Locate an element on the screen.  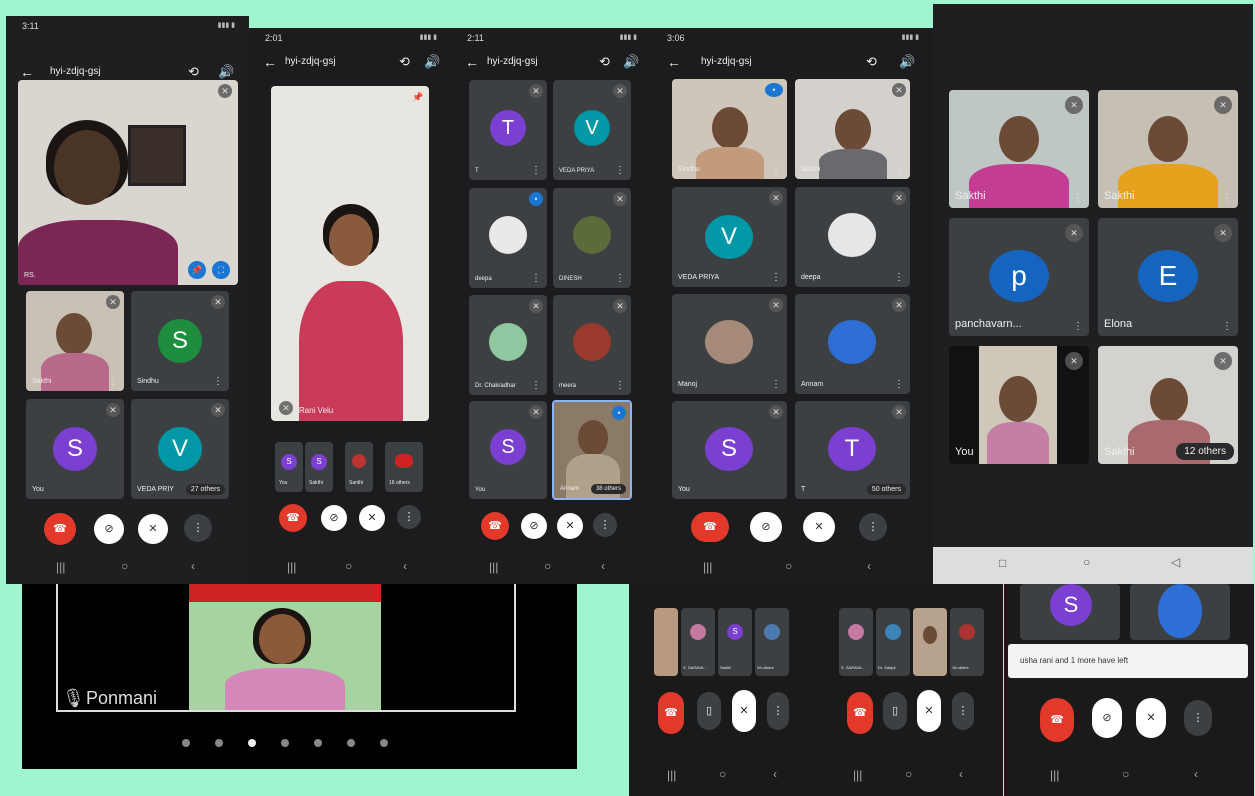
participant-tile: p panchavarn... ⋮ ✕ is located at coordinates (1019, 277).